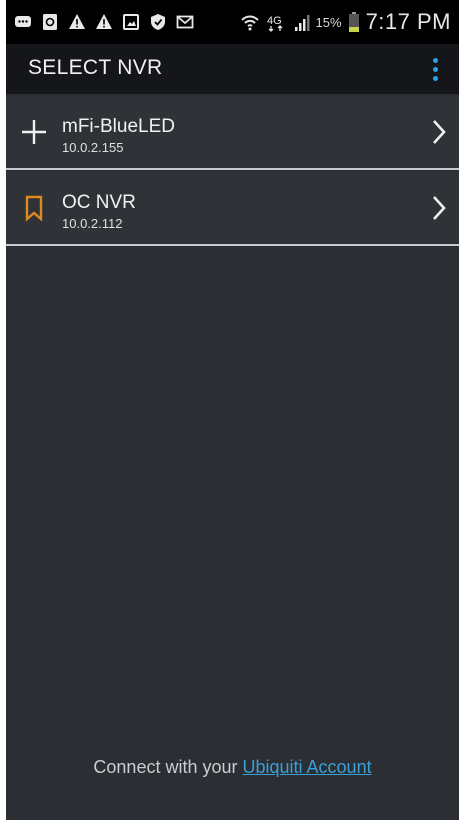  I want to click on footer-text: Connect with your, so click(165, 767).